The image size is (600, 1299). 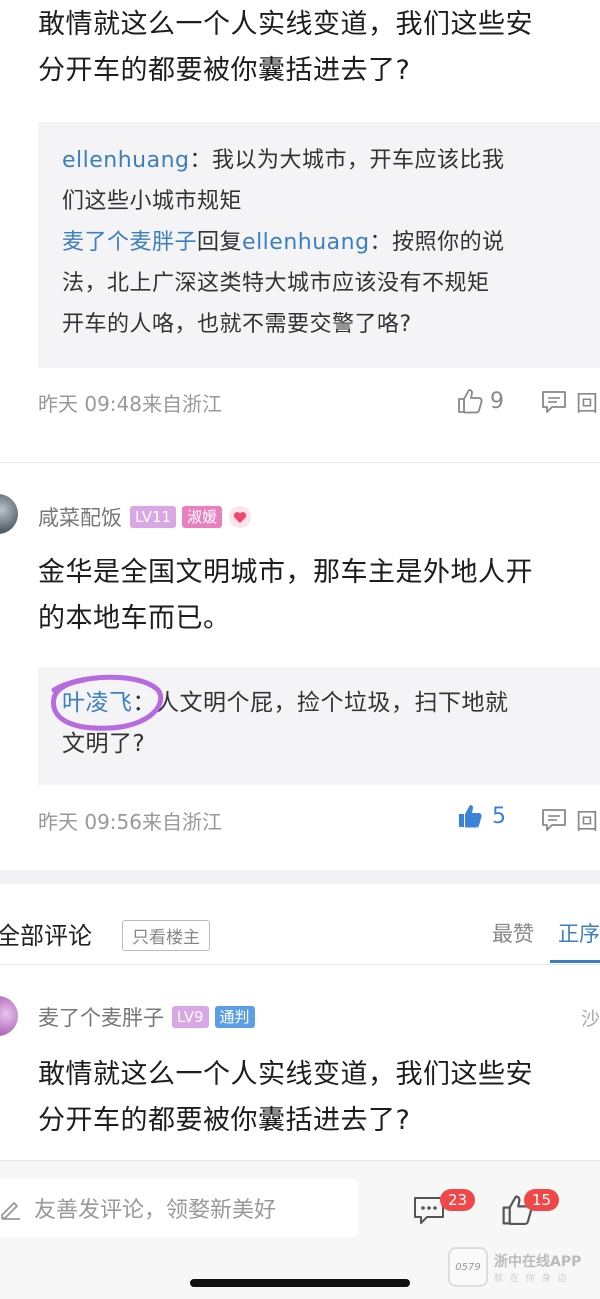 What do you see at coordinates (499, 816) in the screenshot?
I see `like-count: 5` at bounding box center [499, 816].